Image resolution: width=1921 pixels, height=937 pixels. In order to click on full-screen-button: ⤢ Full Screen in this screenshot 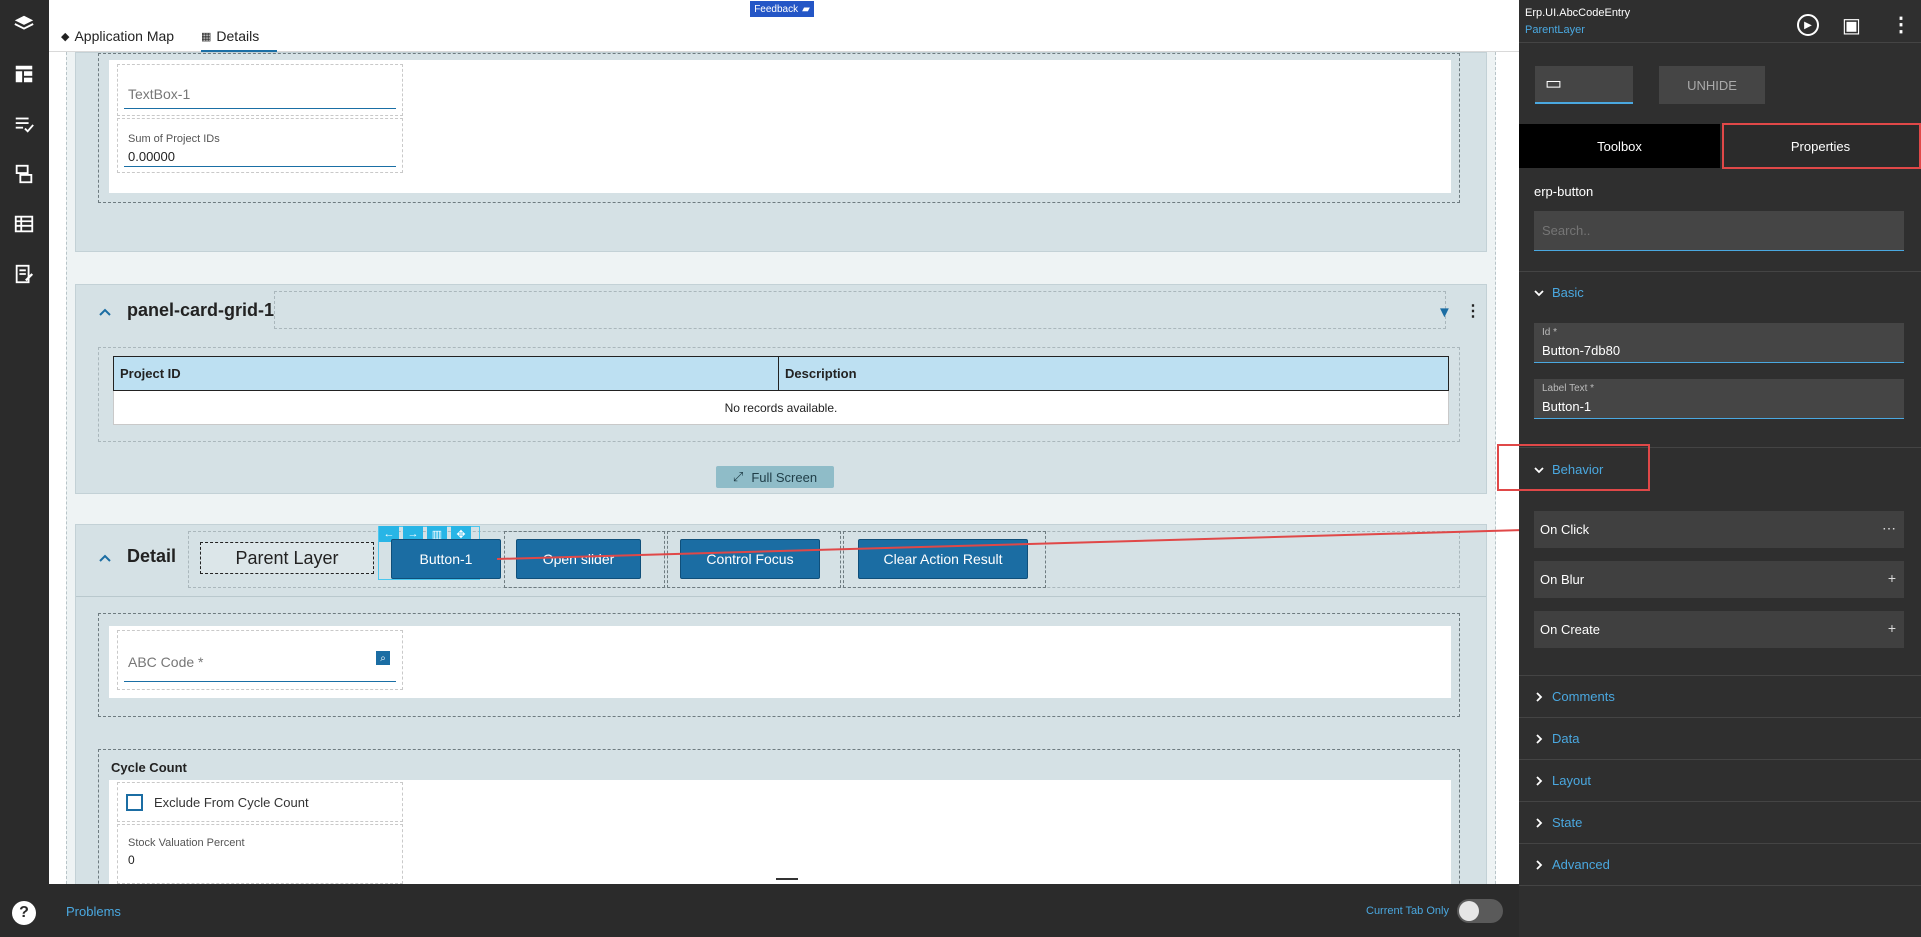, I will do `click(775, 477)`.